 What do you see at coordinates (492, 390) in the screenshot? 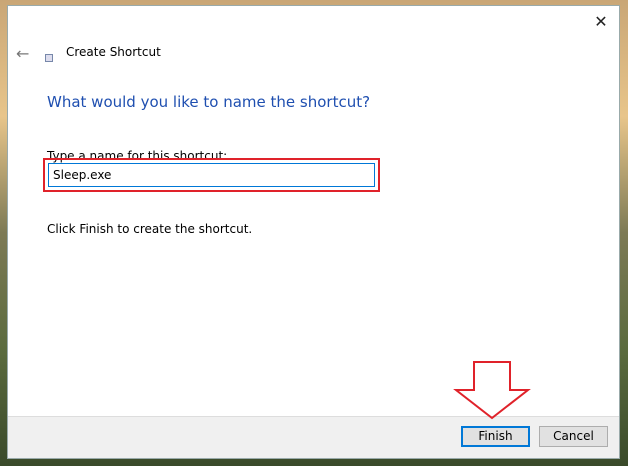
I see `down-arrow-annotation-icon` at bounding box center [492, 390].